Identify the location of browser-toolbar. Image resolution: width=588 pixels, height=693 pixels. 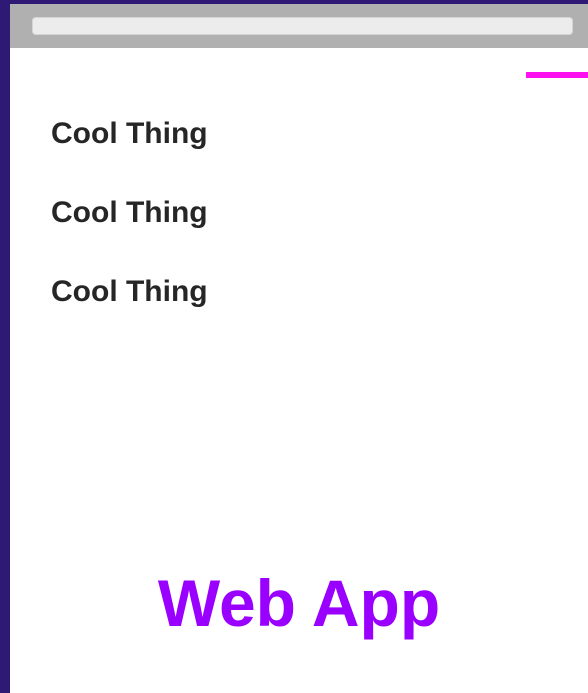
(299, 26).